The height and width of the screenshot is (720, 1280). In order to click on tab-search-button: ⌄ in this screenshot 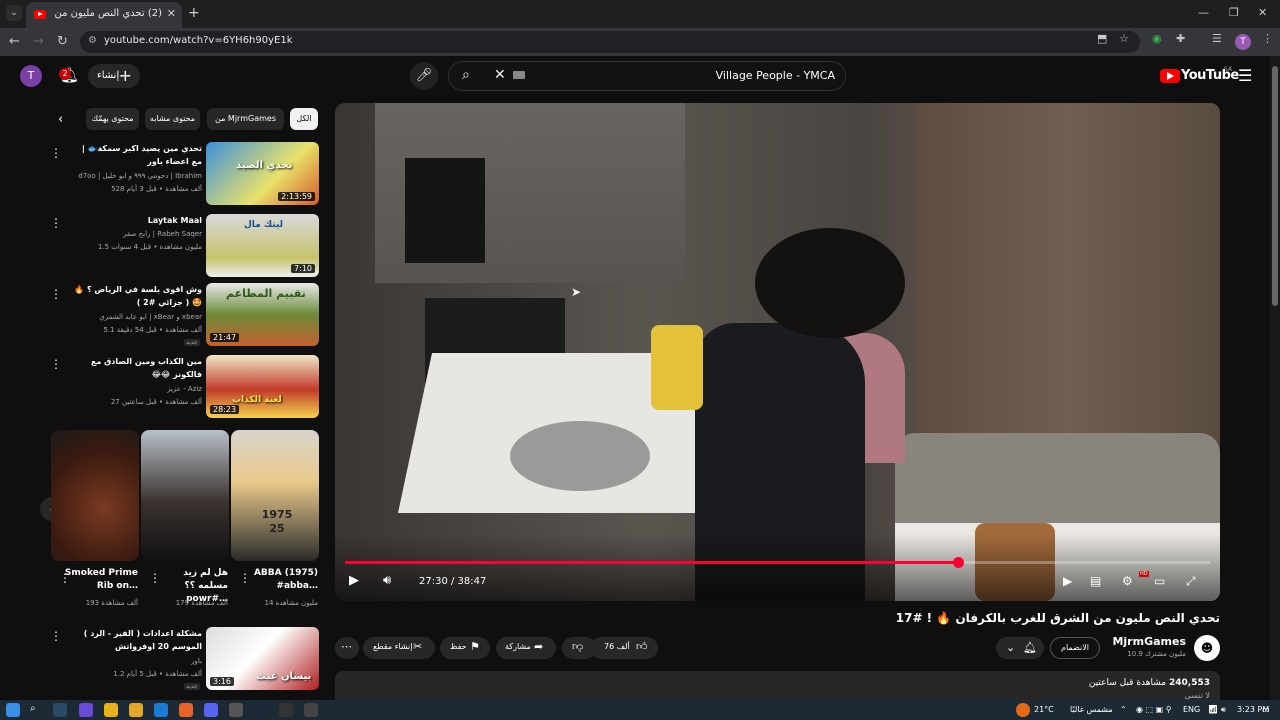, I will do `click(14, 13)`.